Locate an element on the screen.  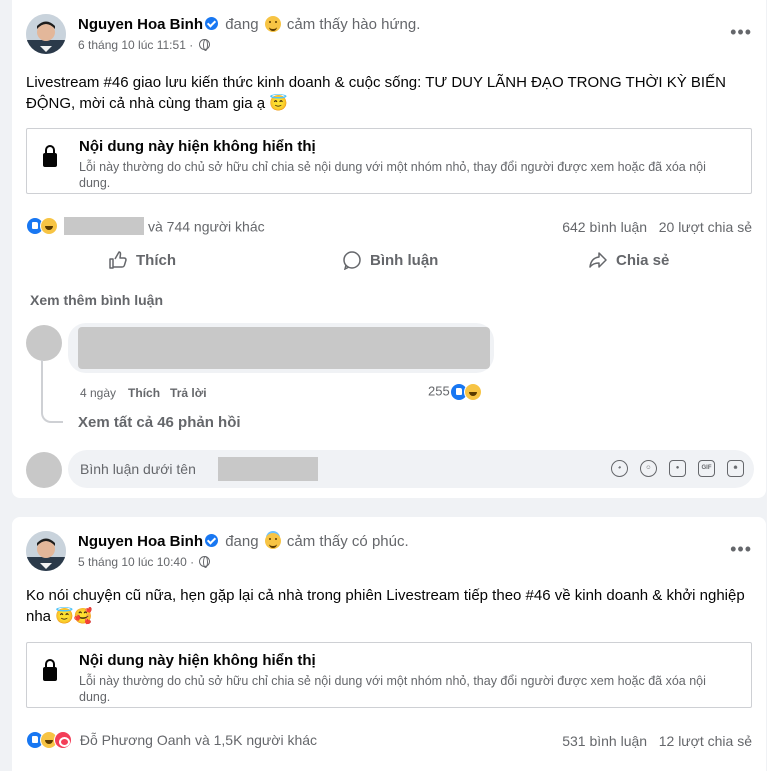
reaction-count-text: Đỗ Phương Oanh và 1,5K người khác is located at coordinates (198, 740).